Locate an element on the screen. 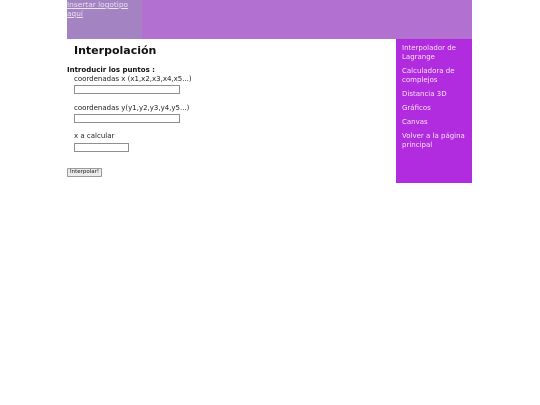  y-coordinates-input is located at coordinates (127, 118).